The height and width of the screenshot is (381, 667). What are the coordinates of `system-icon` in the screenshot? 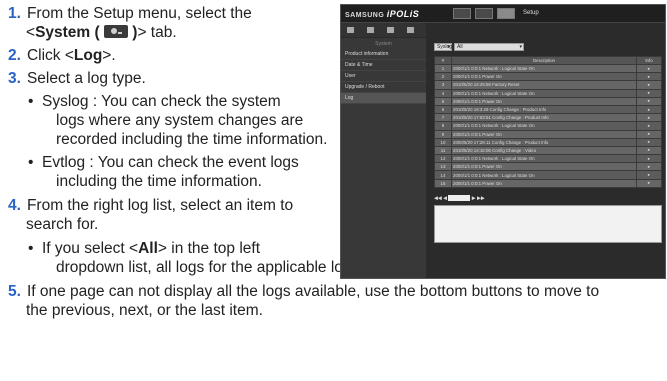 It's located at (410, 30).